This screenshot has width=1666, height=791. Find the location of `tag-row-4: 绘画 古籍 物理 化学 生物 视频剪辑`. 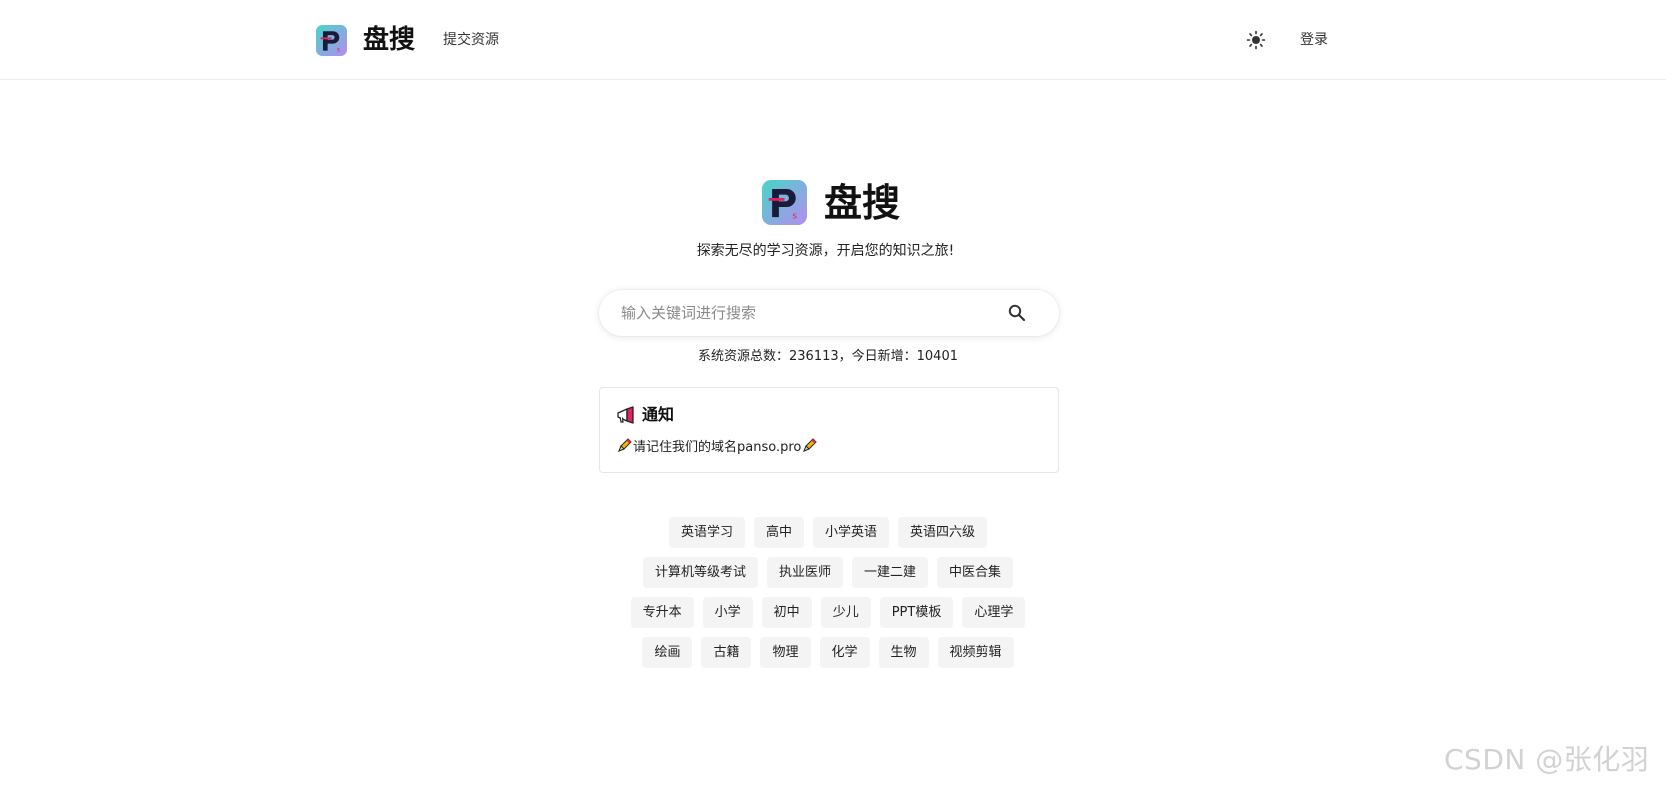

tag-row-4: 绘画 古籍 物理 化学 生物 视频剪辑 is located at coordinates (828, 652).